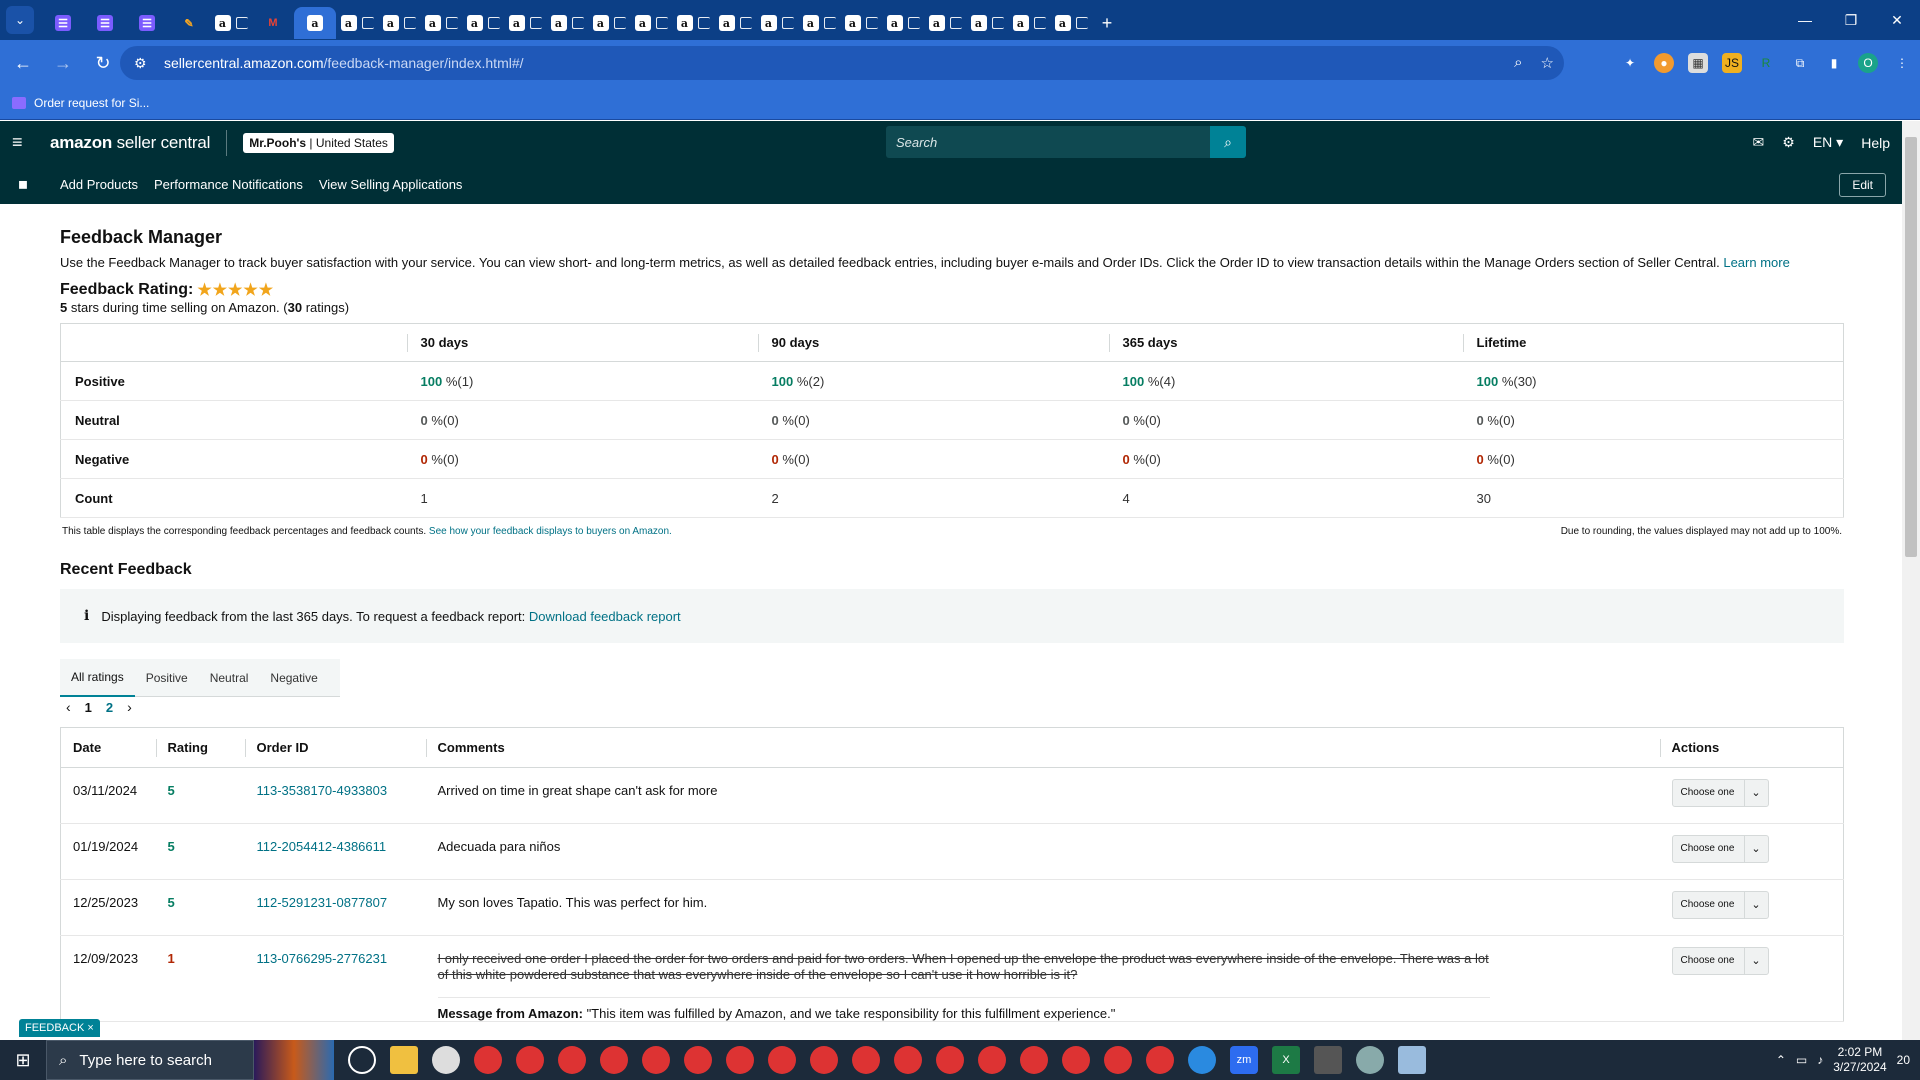 This screenshot has height=1080, width=1920. Describe the element at coordinates (1781, 1060) in the screenshot. I see `tray-icons: ⌃` at that location.